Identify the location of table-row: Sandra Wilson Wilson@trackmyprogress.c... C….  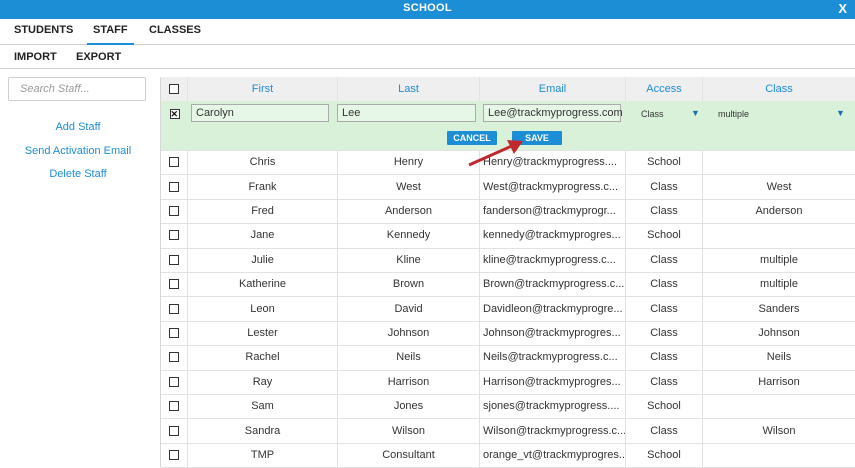
(508, 431).